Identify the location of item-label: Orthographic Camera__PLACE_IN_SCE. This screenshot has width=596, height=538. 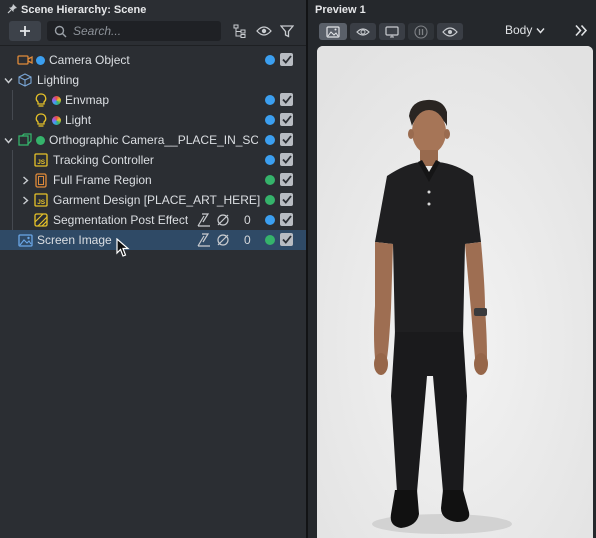
(153, 140).